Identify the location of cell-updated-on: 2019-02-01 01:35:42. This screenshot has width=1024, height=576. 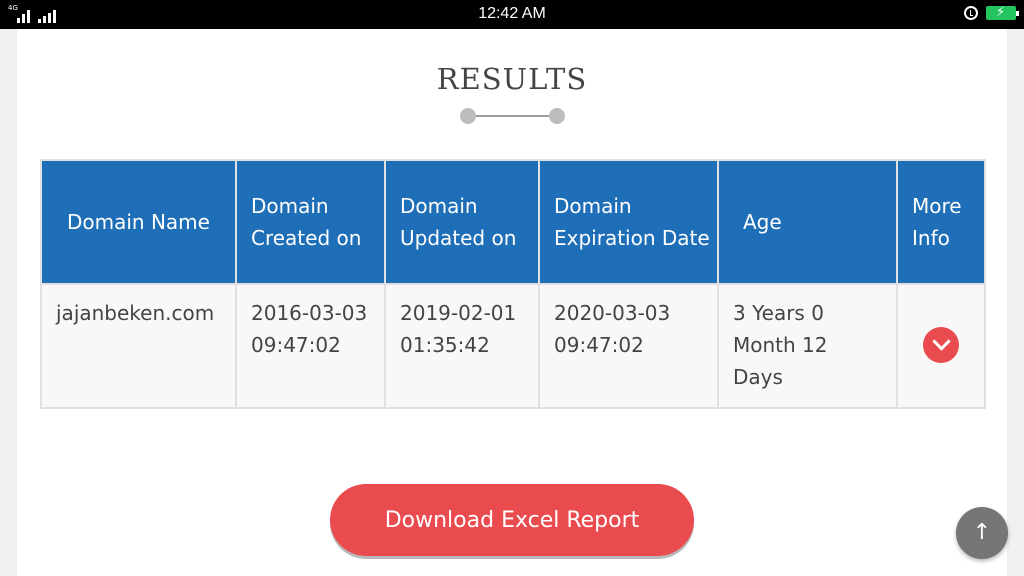
(462, 346).